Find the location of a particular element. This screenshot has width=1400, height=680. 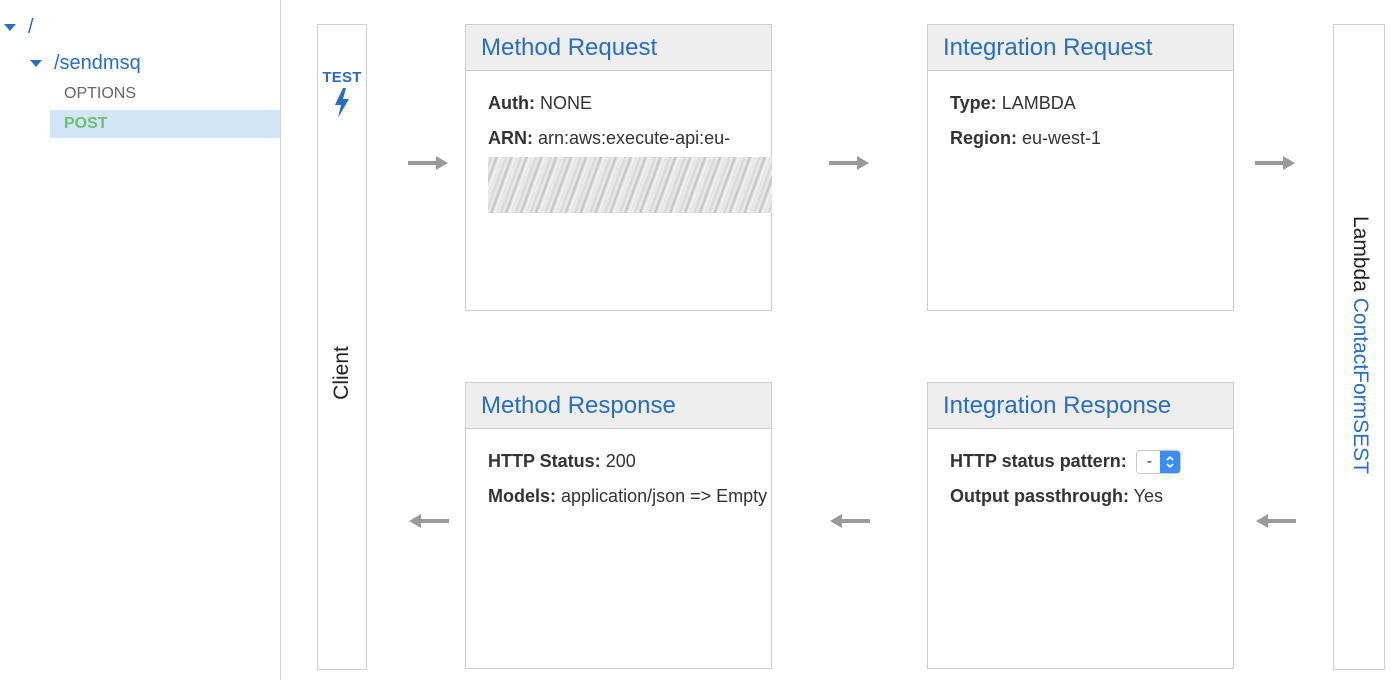

tree-node-sendmsq: /sendmsq is located at coordinates (85, 63).